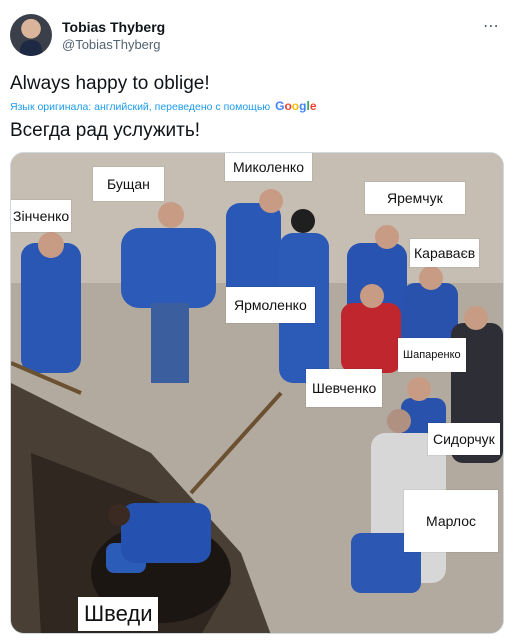 The image size is (516, 643). What do you see at coordinates (451, 521) in the screenshot?
I see `label-marlos: Марлос` at bounding box center [451, 521].